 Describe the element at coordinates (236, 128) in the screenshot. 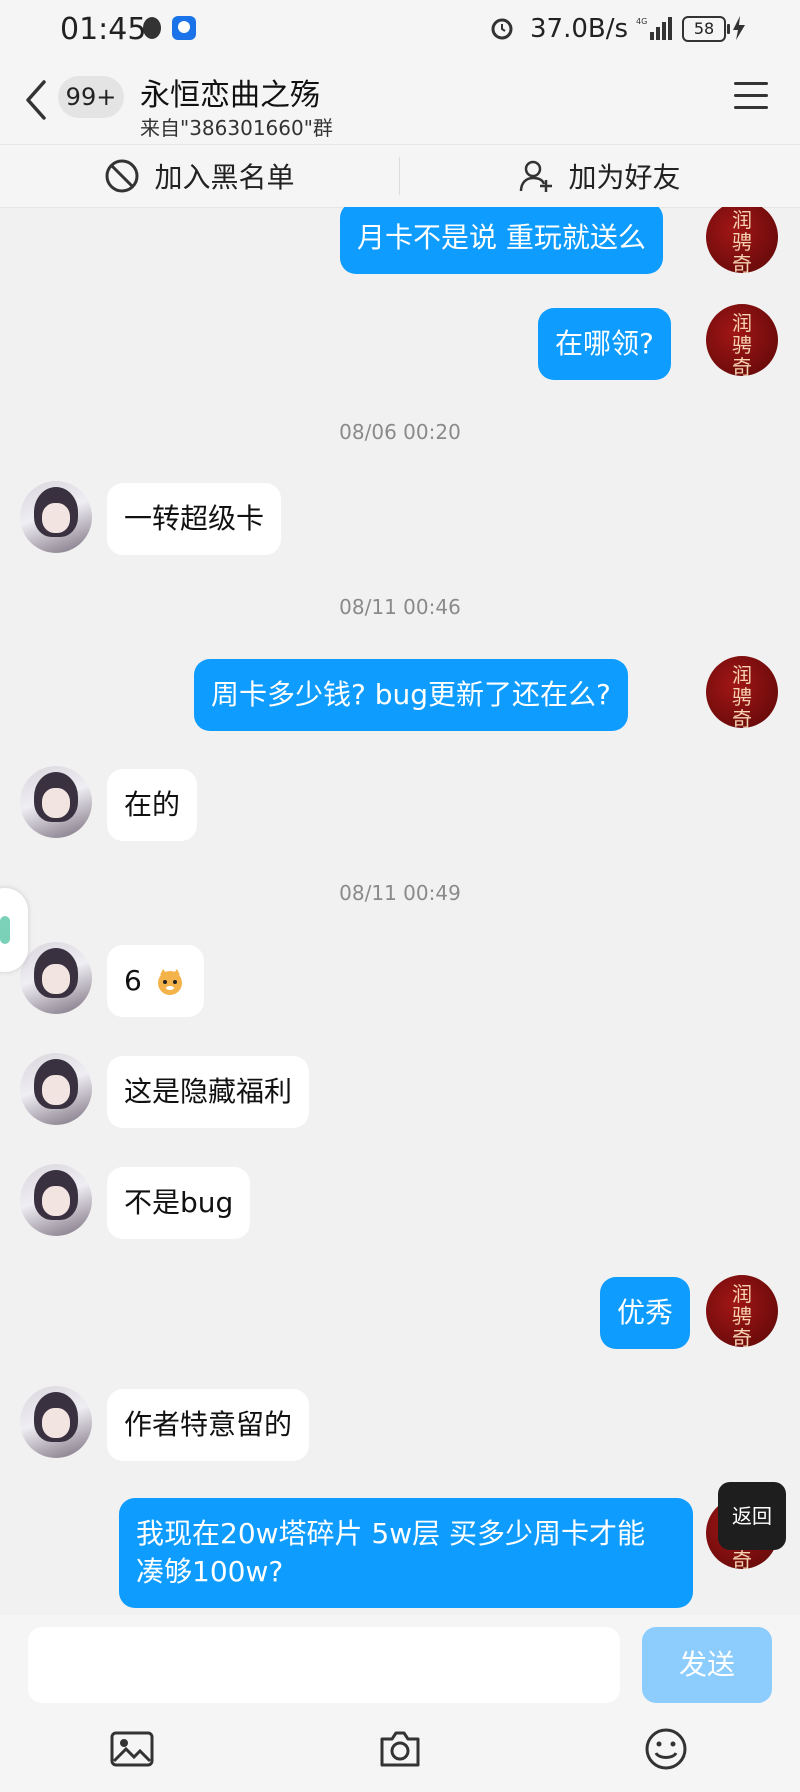

I see `chat-source-subtitle: 来自"386301660"群` at that location.